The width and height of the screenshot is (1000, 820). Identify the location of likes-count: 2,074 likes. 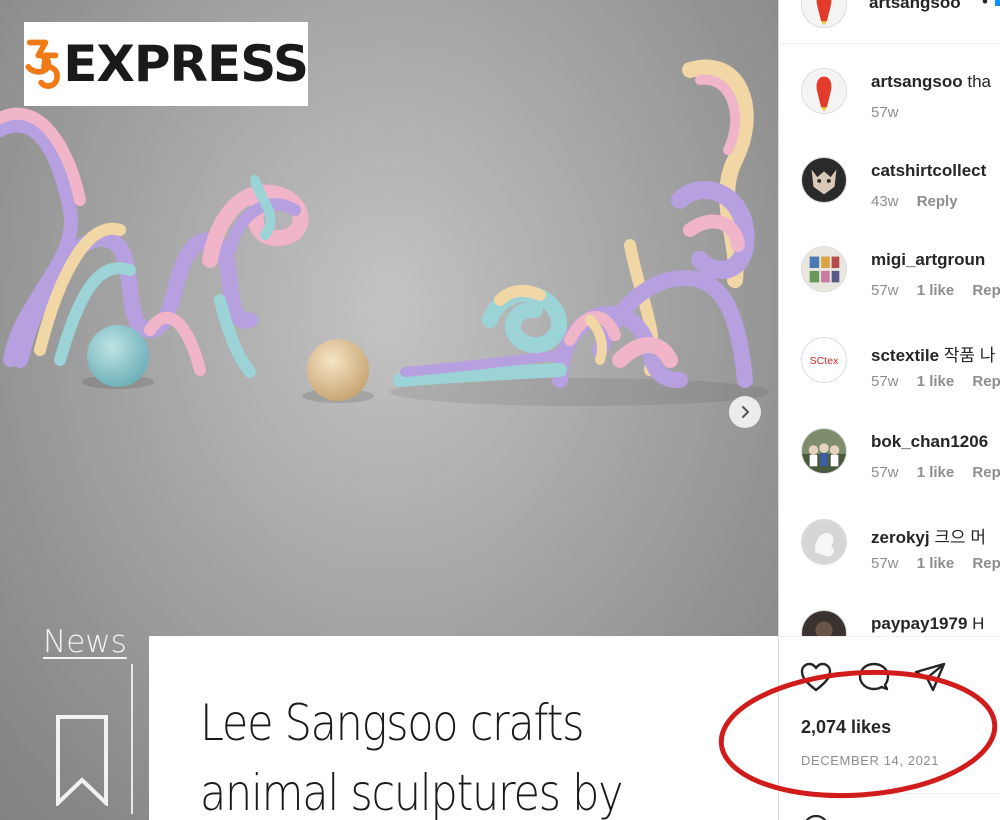
(846, 727).